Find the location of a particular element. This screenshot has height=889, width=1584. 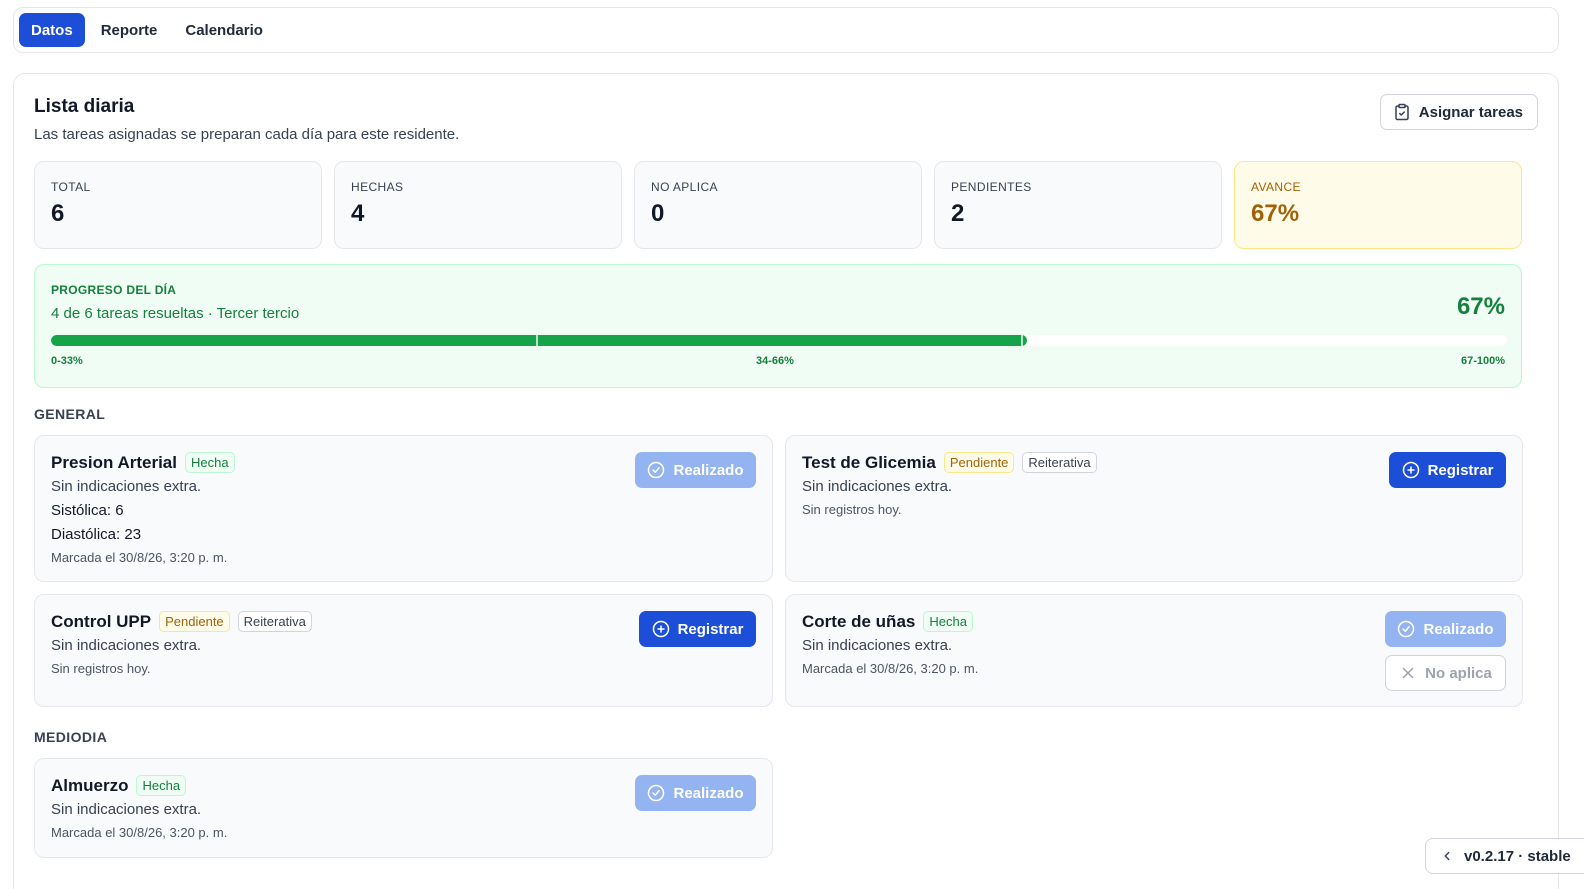

assign-tasks-button: Asignar tareas is located at coordinates (1458, 112).